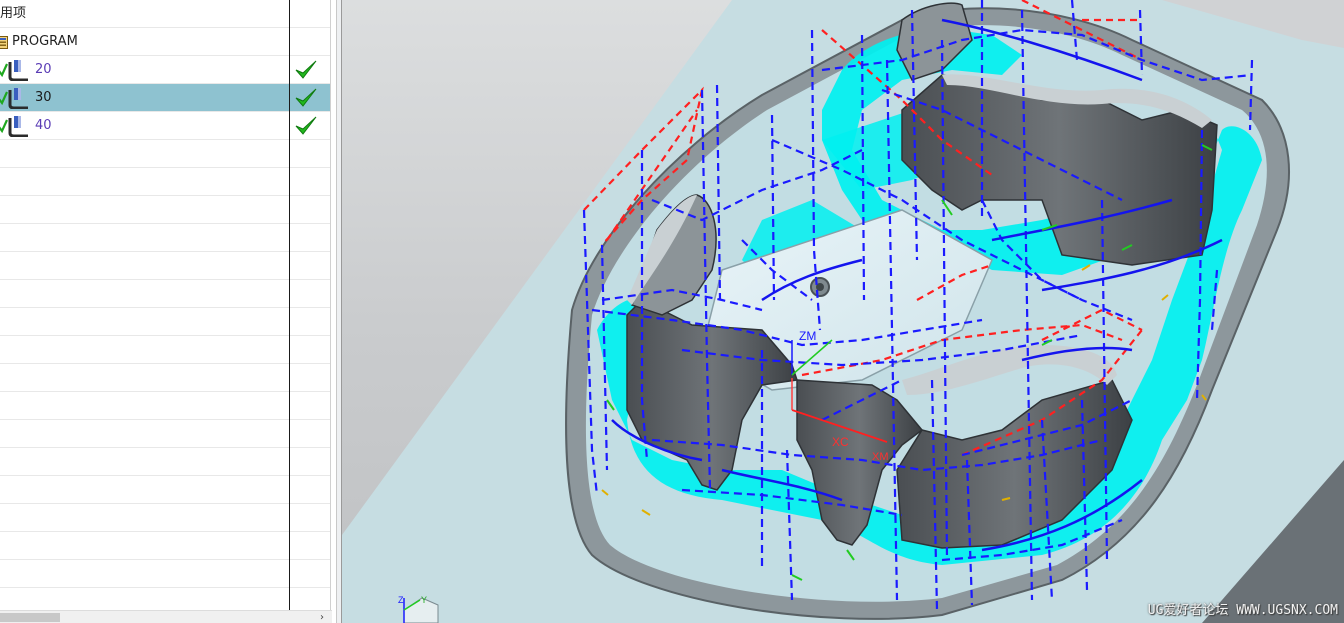 Image resolution: width=1344 pixels, height=623 pixels. Describe the element at coordinates (165, 126) in the screenshot. I see `tree-node-operation-40: 40` at that location.